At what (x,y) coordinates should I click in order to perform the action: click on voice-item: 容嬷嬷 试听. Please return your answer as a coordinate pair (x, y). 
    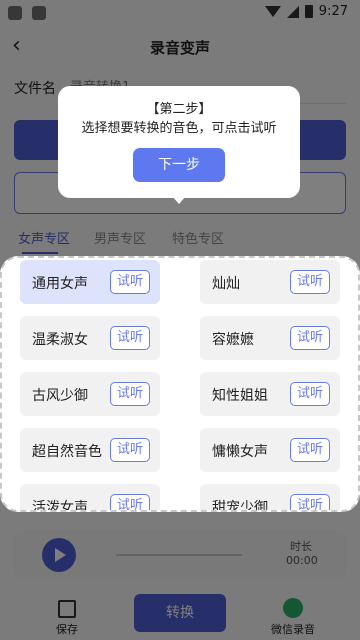
    Looking at the image, I should click on (270, 338).